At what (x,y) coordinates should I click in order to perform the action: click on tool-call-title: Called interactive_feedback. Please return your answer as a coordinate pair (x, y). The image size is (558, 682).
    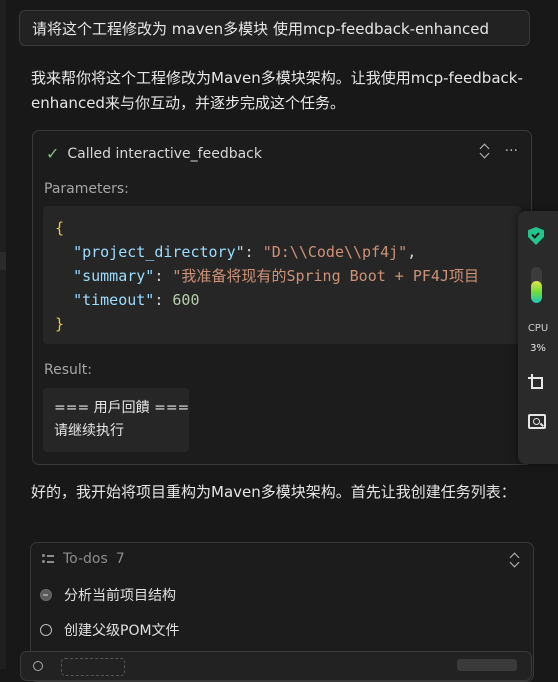
    Looking at the image, I should click on (164, 153).